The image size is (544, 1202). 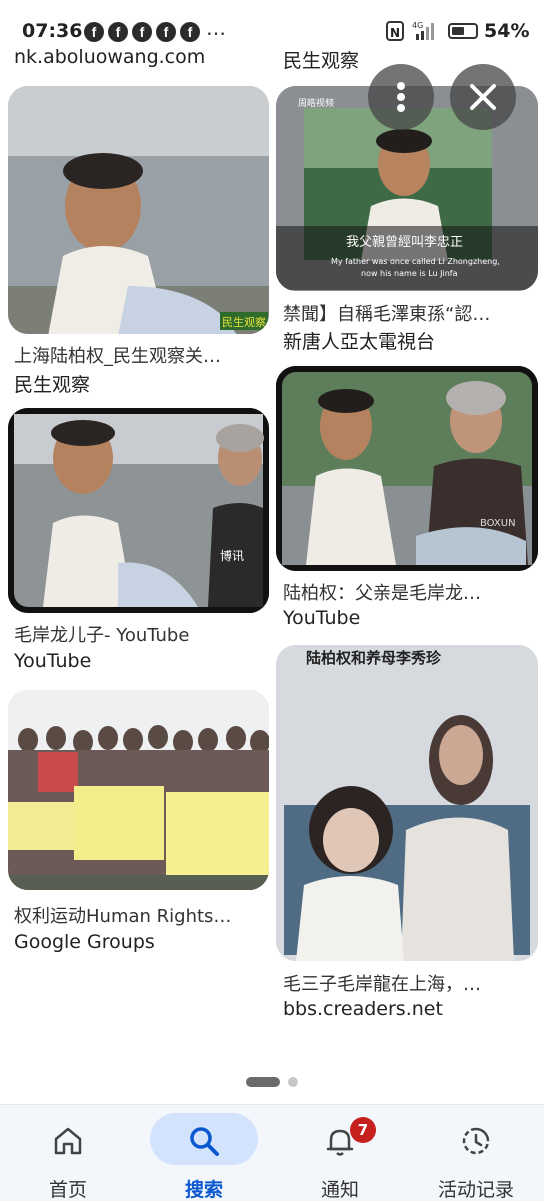 What do you see at coordinates (404, 242) in the screenshot?
I see `thumbnail-subtitle-zh: 我父親曾經叫李忠正` at bounding box center [404, 242].